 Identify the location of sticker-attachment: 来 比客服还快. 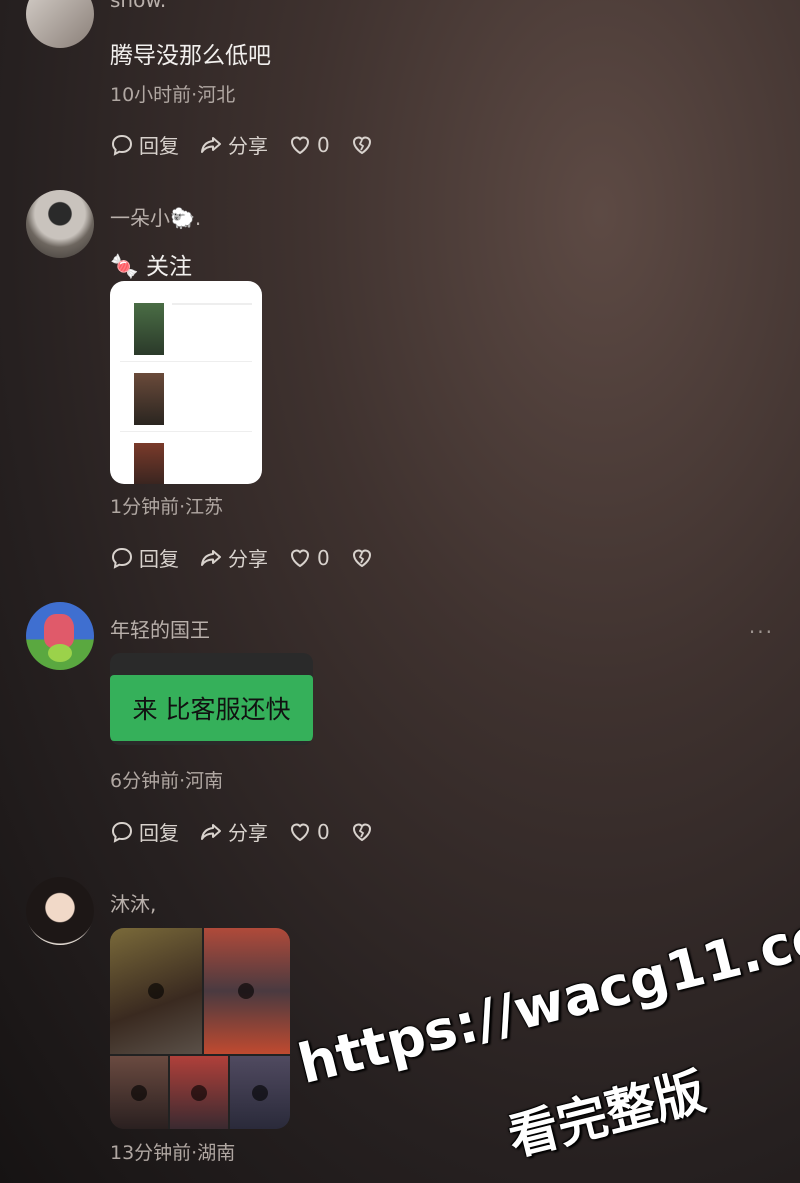
(211, 699).